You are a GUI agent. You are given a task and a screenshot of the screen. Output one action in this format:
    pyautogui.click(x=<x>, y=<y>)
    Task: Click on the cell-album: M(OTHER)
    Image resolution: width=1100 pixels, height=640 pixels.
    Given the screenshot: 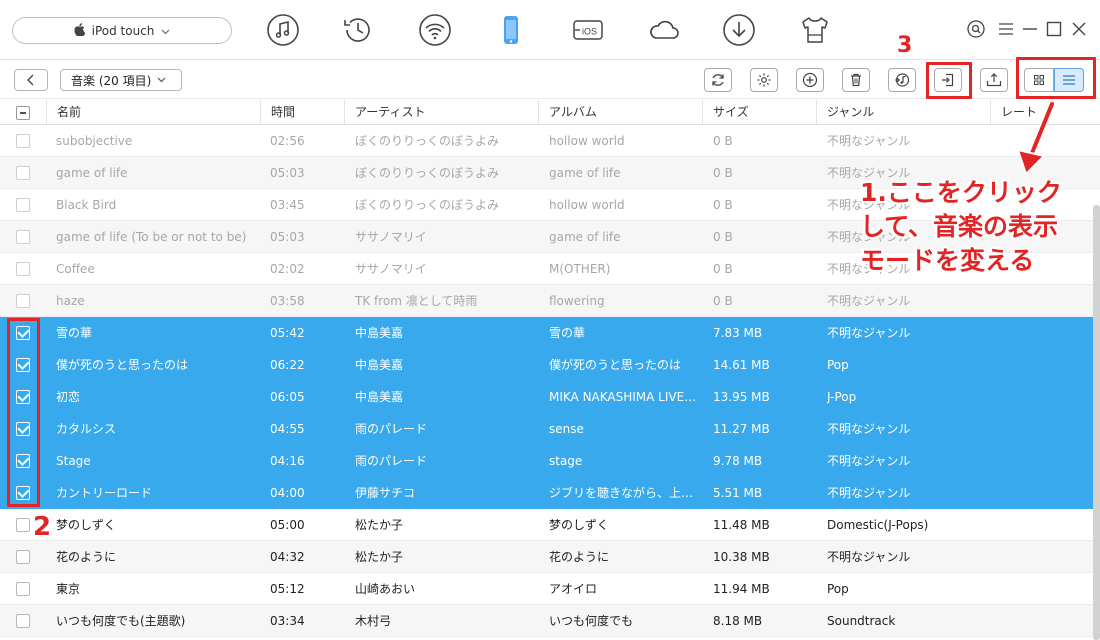 What is the action you would take?
    pyautogui.click(x=580, y=269)
    